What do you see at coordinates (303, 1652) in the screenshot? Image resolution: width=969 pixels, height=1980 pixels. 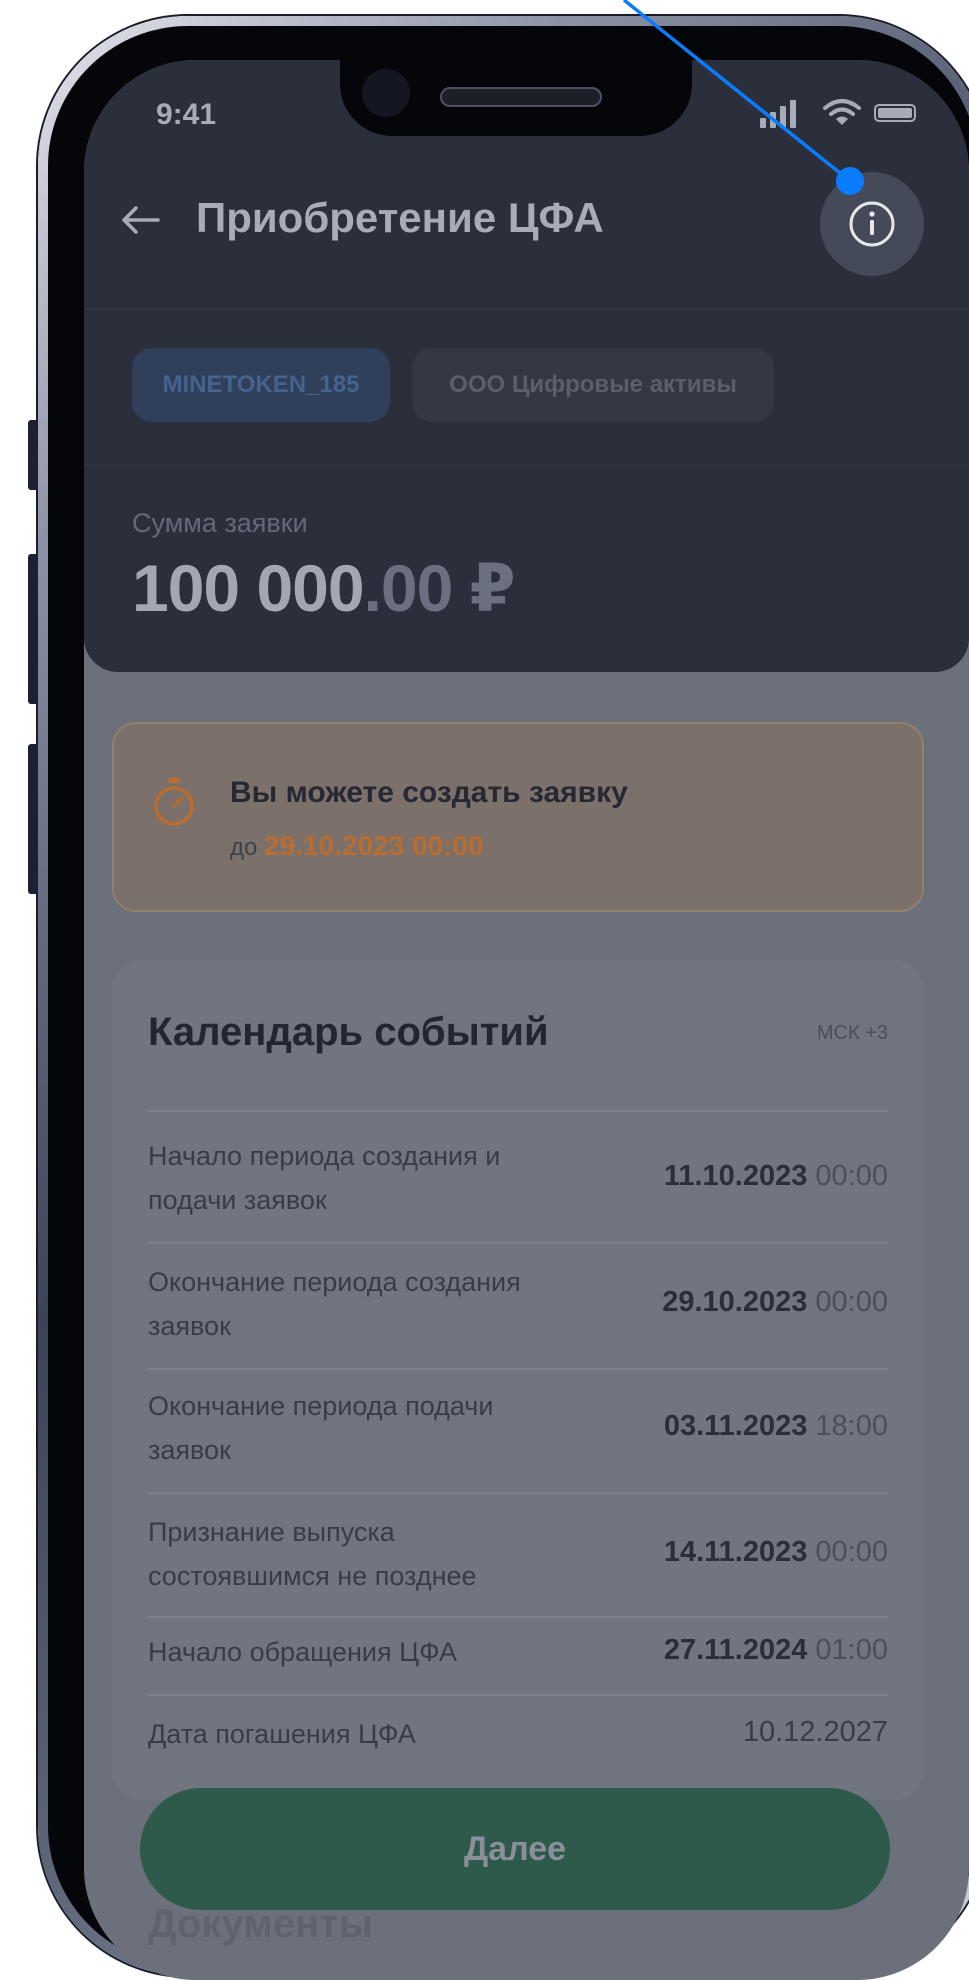 I see `event-label: Начало обращения ЦФА` at bounding box center [303, 1652].